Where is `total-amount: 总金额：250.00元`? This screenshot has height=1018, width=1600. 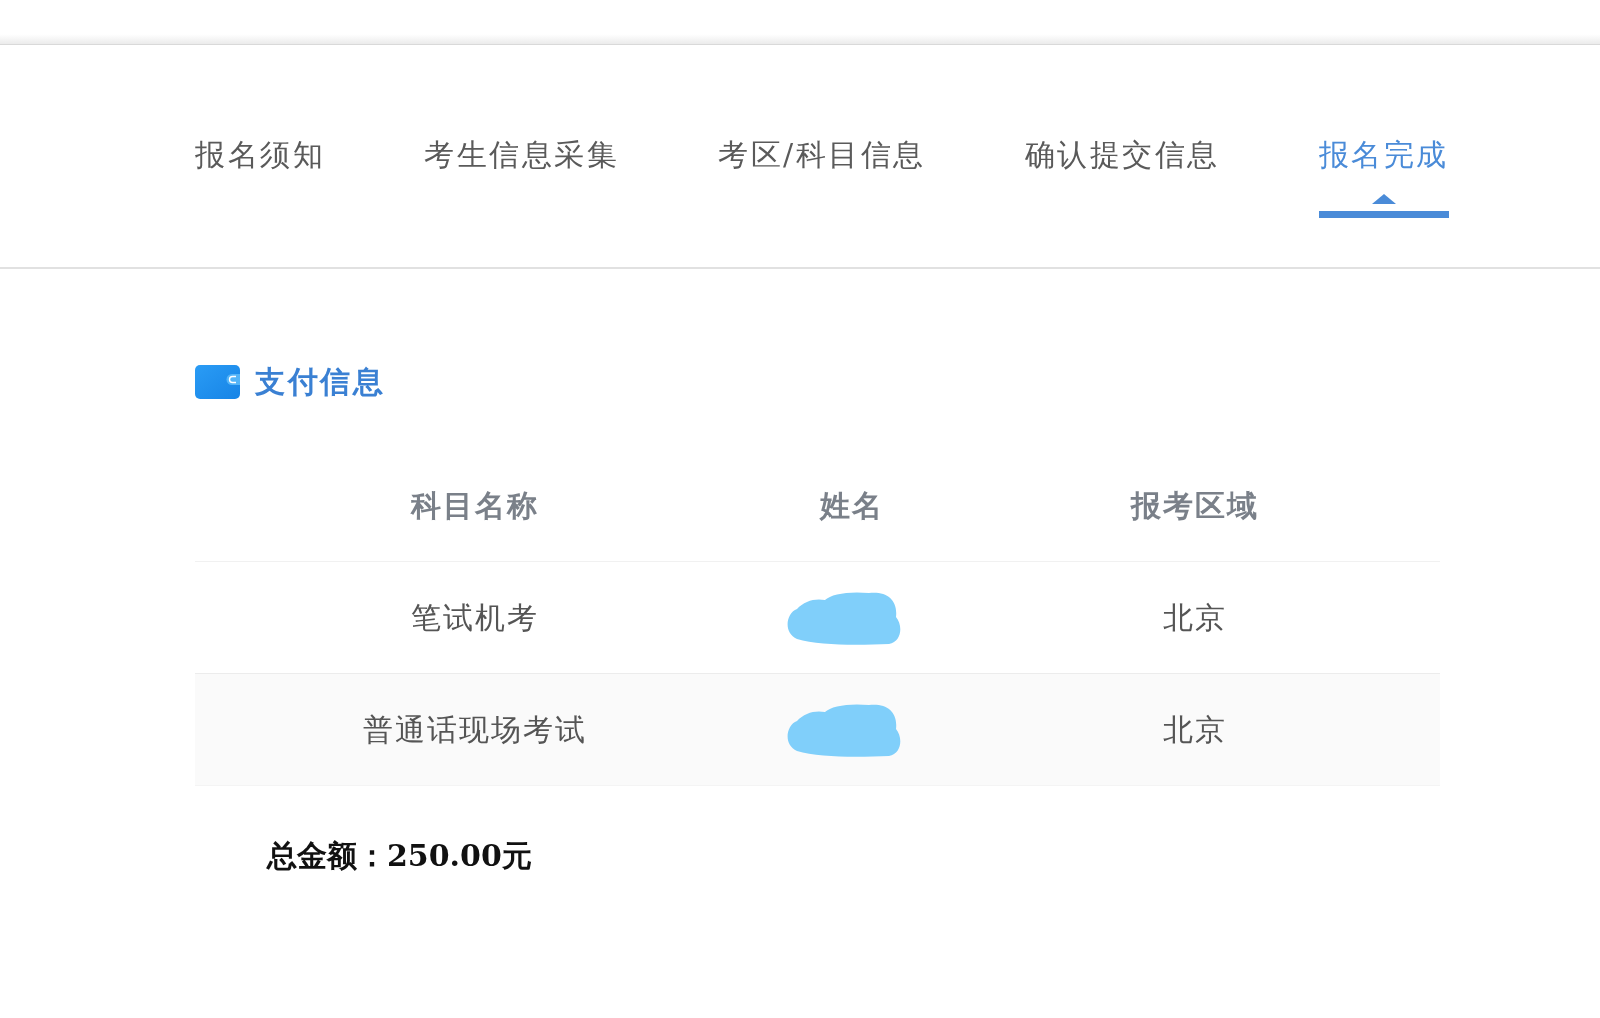
total-amount: 总金额：250.00元 is located at coordinates (399, 856).